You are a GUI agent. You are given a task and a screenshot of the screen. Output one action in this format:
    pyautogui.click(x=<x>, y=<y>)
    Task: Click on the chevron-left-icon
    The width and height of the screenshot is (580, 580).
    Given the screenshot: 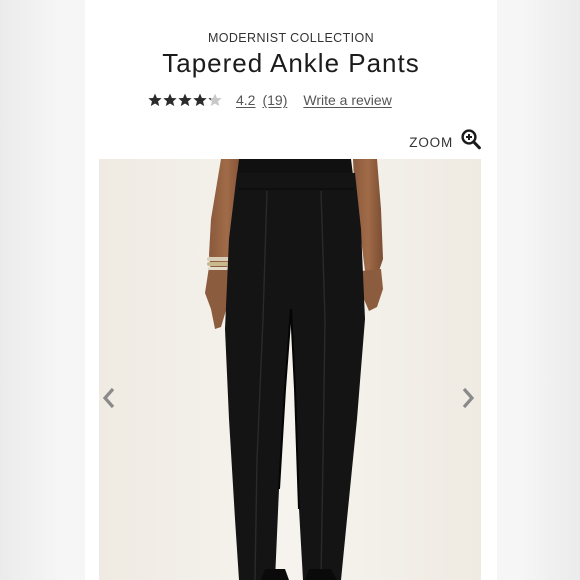 What is the action you would take?
    pyautogui.click(x=109, y=401)
    